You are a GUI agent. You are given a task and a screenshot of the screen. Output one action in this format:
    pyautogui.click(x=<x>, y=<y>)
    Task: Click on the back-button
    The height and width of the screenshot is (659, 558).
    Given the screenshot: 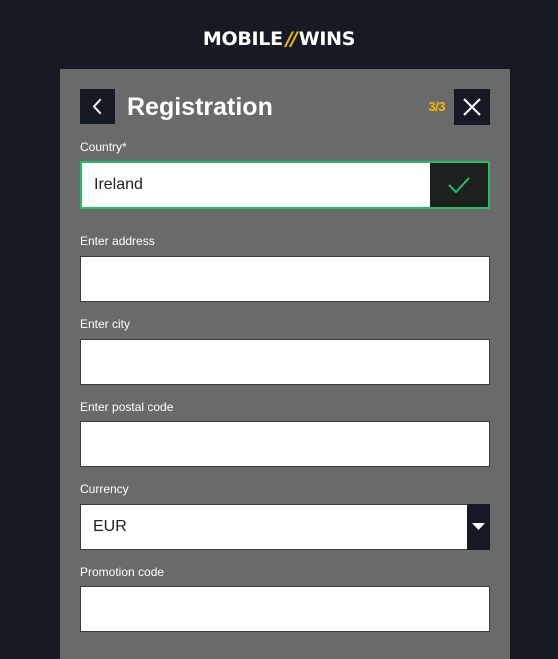 What is the action you would take?
    pyautogui.click(x=97, y=106)
    